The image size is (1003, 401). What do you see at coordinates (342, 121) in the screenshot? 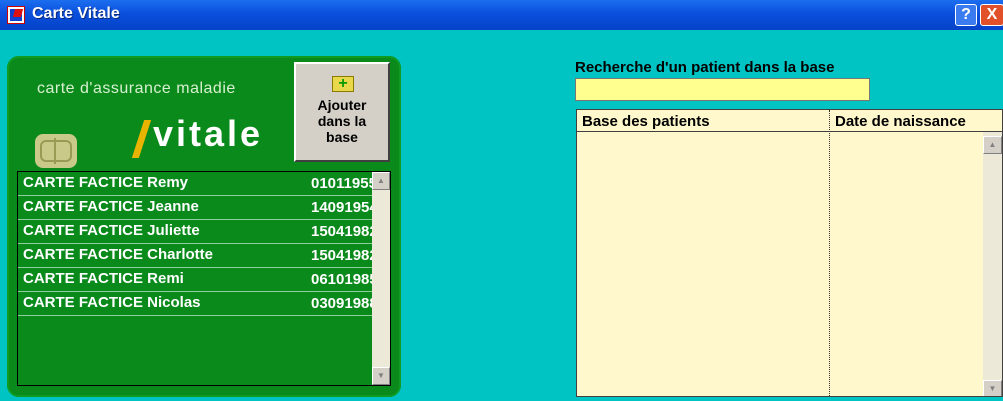
I see `add-button-label: Ajouter dans la base` at bounding box center [342, 121].